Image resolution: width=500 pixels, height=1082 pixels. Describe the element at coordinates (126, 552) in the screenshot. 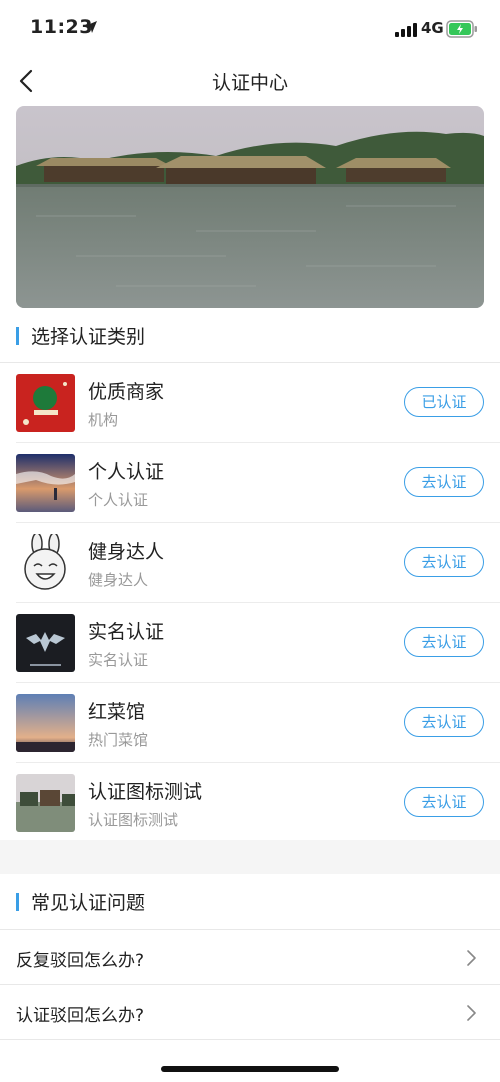

I see `item-name: 健身达人` at that location.